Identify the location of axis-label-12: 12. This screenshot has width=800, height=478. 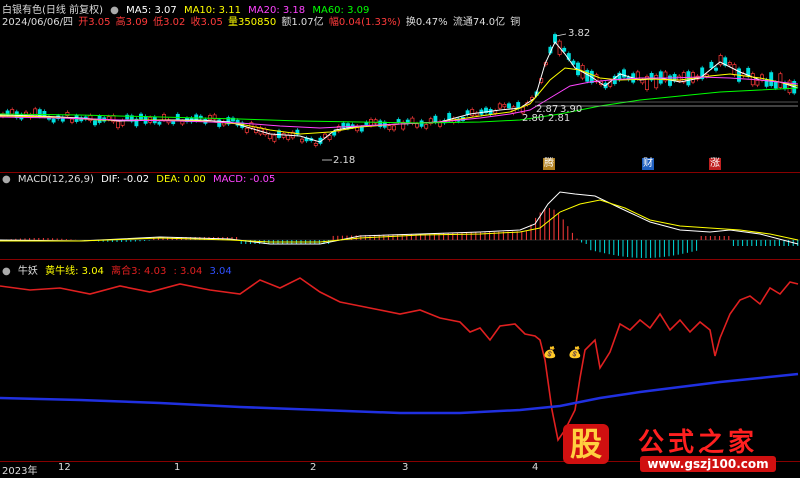
(64, 467).